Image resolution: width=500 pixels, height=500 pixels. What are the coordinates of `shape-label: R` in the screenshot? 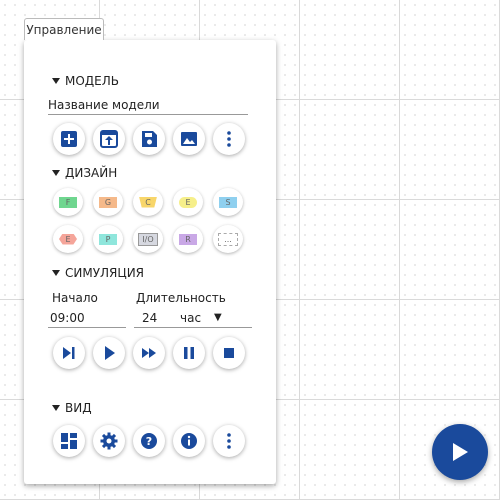 It's located at (188, 239).